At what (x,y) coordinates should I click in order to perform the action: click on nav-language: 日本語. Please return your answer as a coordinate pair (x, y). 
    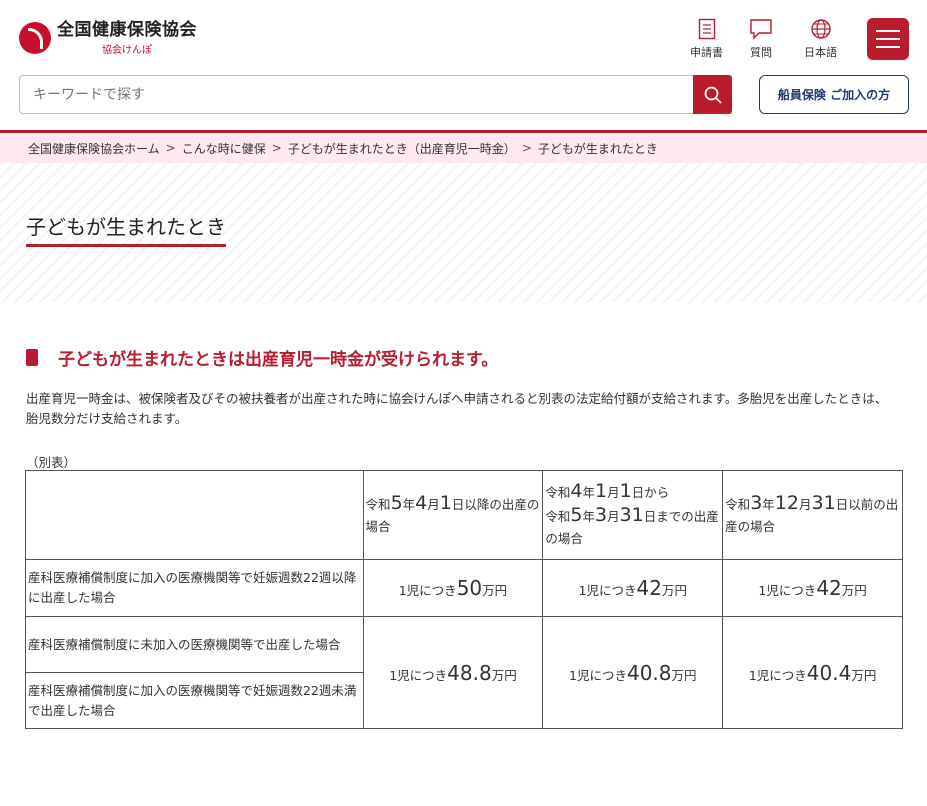
    Looking at the image, I should click on (820, 39).